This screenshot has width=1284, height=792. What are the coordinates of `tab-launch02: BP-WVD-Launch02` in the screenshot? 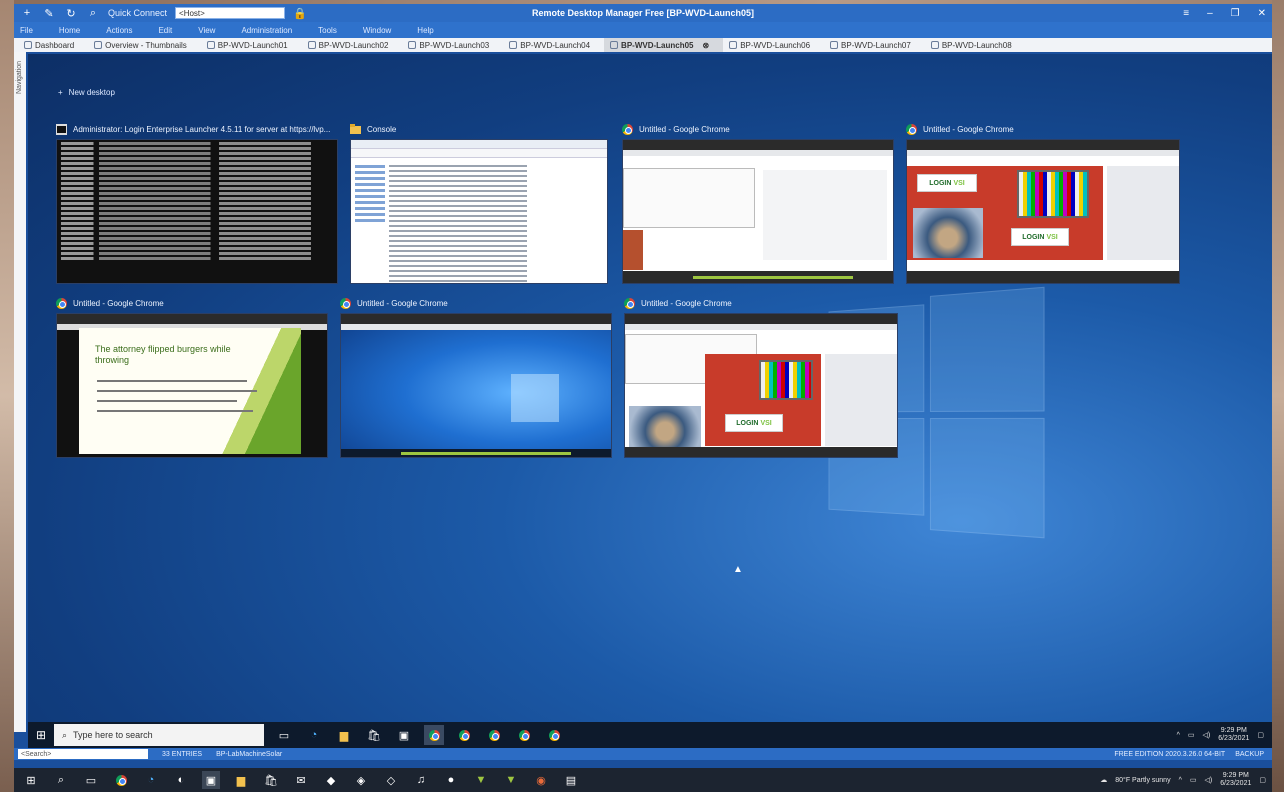 It's located at (352, 45).